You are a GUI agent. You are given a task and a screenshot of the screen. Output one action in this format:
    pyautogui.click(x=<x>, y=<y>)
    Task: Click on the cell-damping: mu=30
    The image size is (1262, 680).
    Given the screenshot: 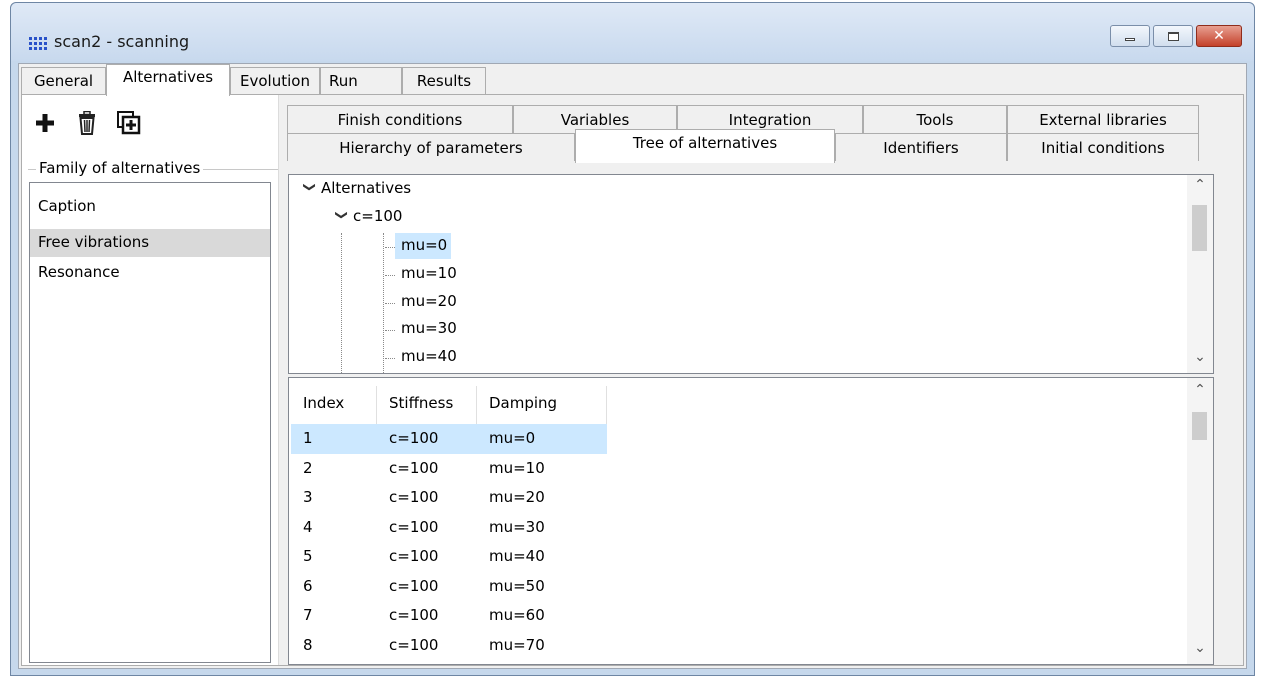 What is the action you would take?
    pyautogui.click(x=517, y=527)
    